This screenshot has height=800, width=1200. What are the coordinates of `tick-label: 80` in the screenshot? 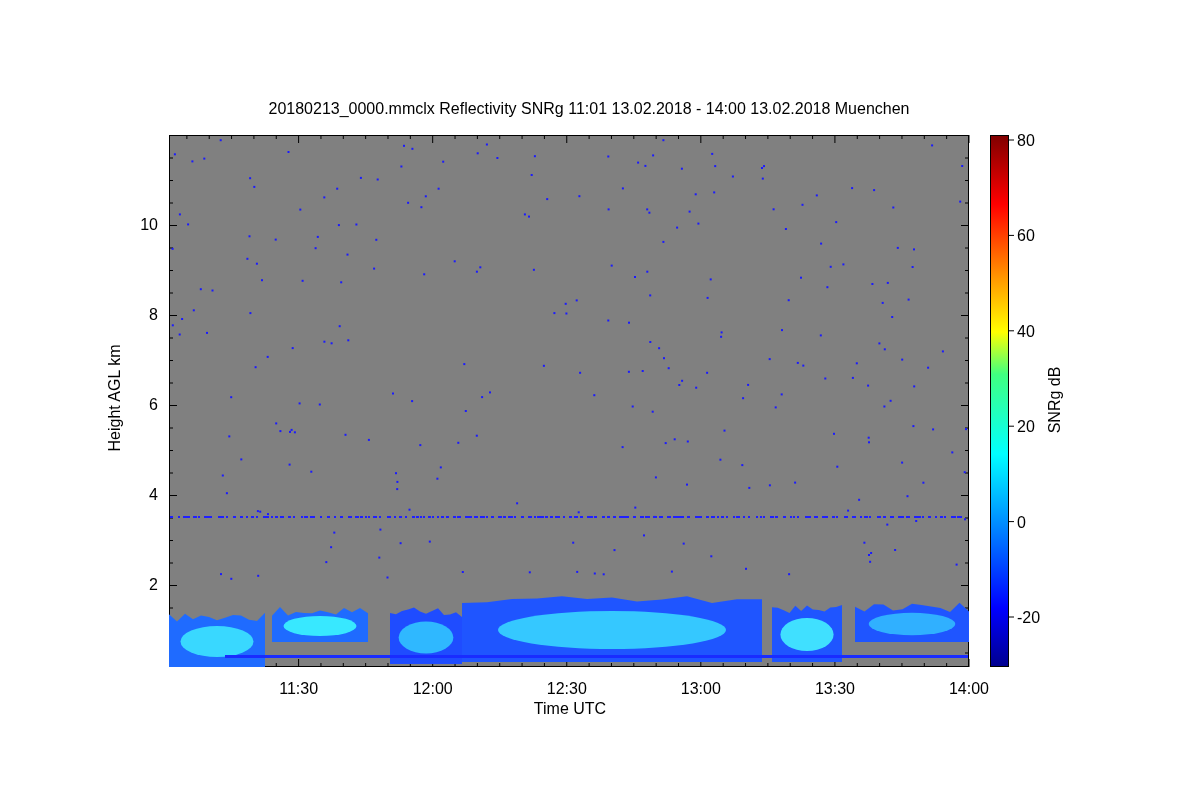 It's located at (1026, 140).